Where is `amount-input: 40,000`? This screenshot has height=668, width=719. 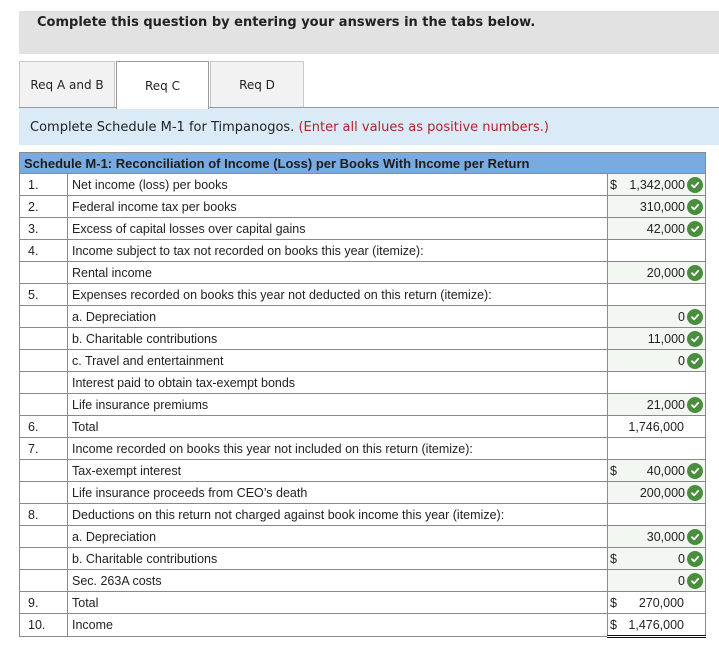
amount-input: 40,000 is located at coordinates (655, 471).